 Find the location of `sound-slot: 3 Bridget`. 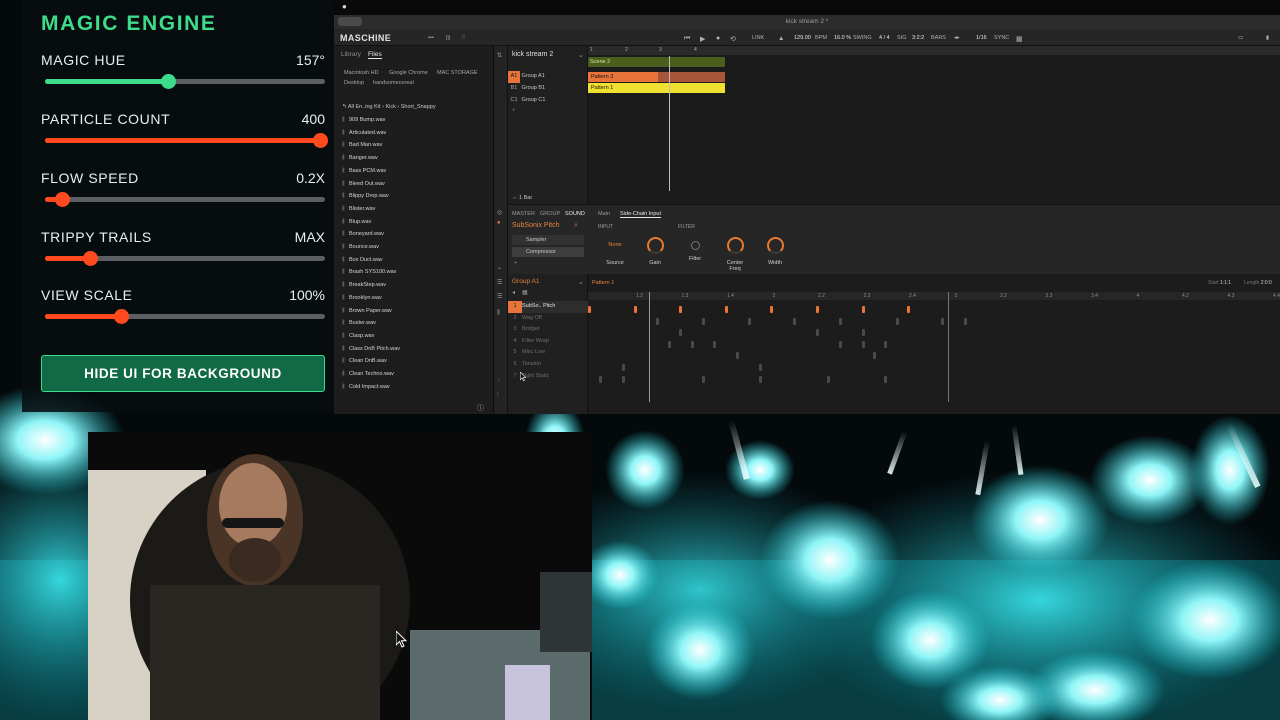

sound-slot: 3 Bridget is located at coordinates (548, 330).